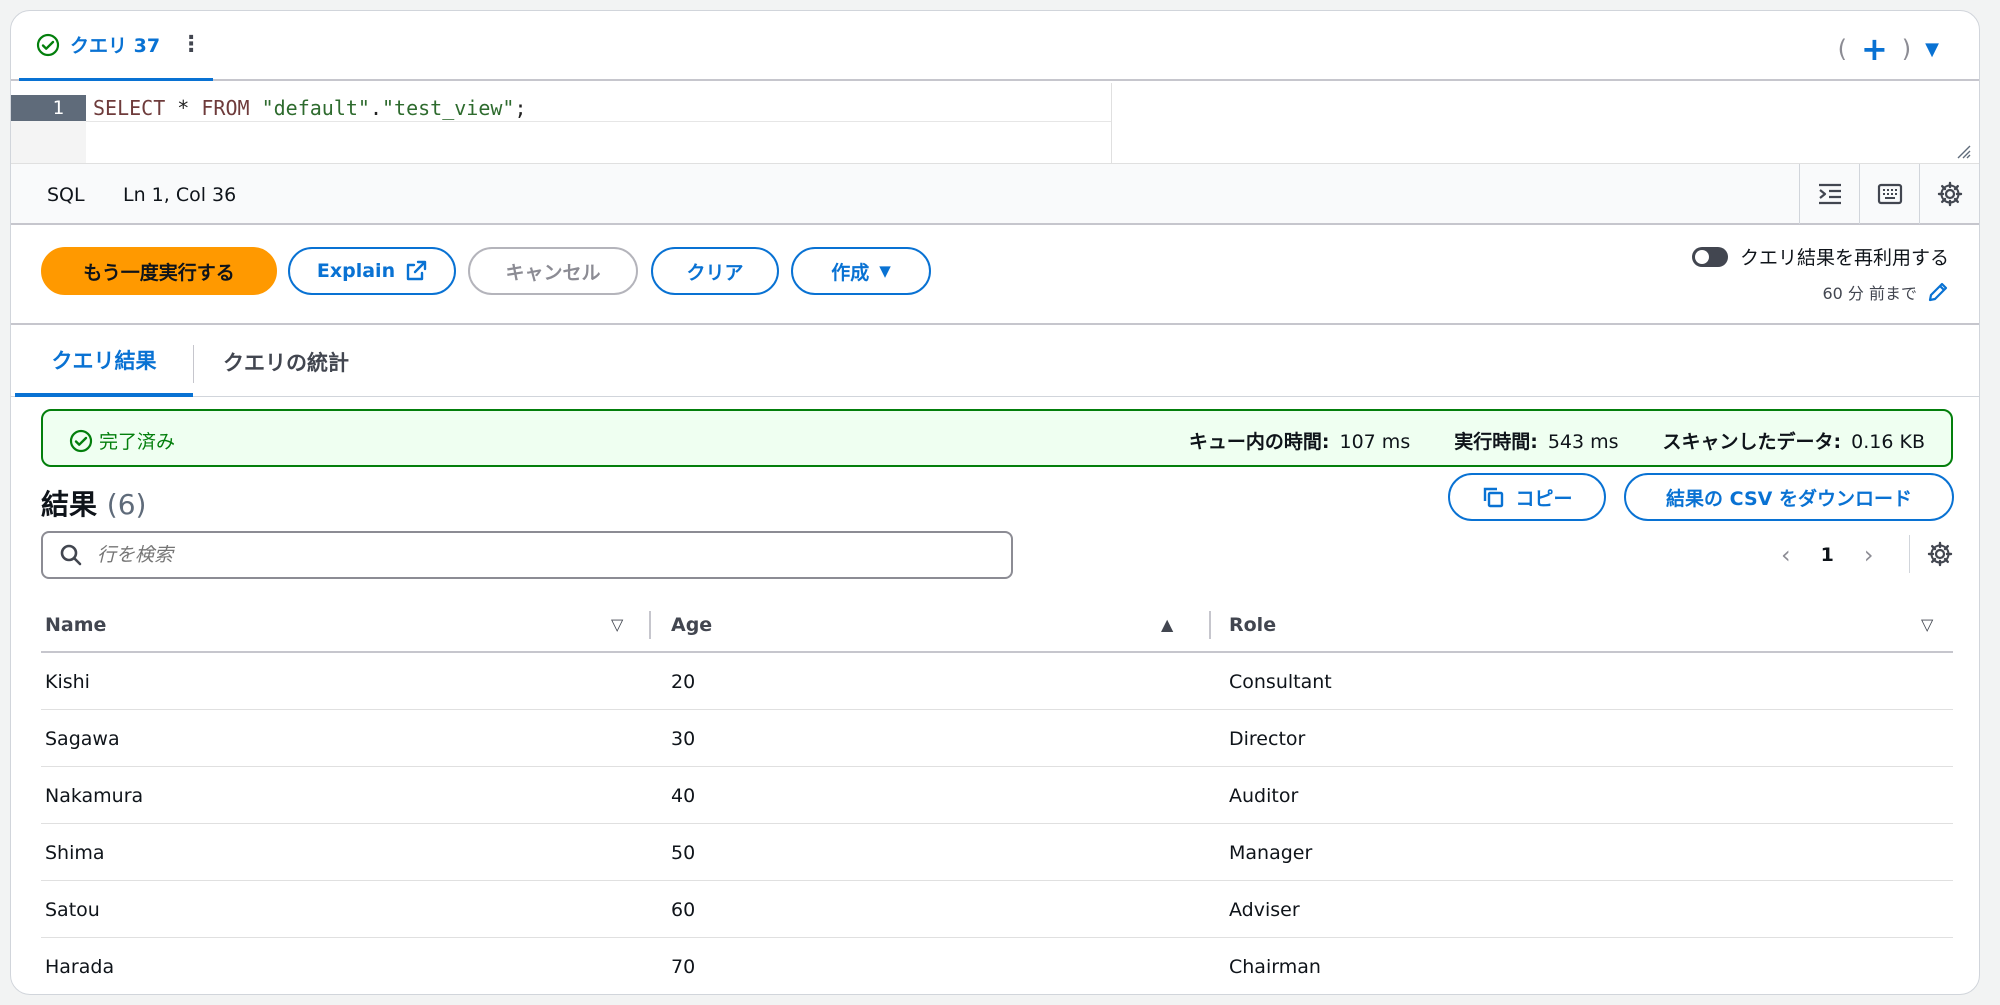 The image size is (2000, 1005). What do you see at coordinates (1842, 49) in the screenshot?
I see `open-paren: (` at bounding box center [1842, 49].